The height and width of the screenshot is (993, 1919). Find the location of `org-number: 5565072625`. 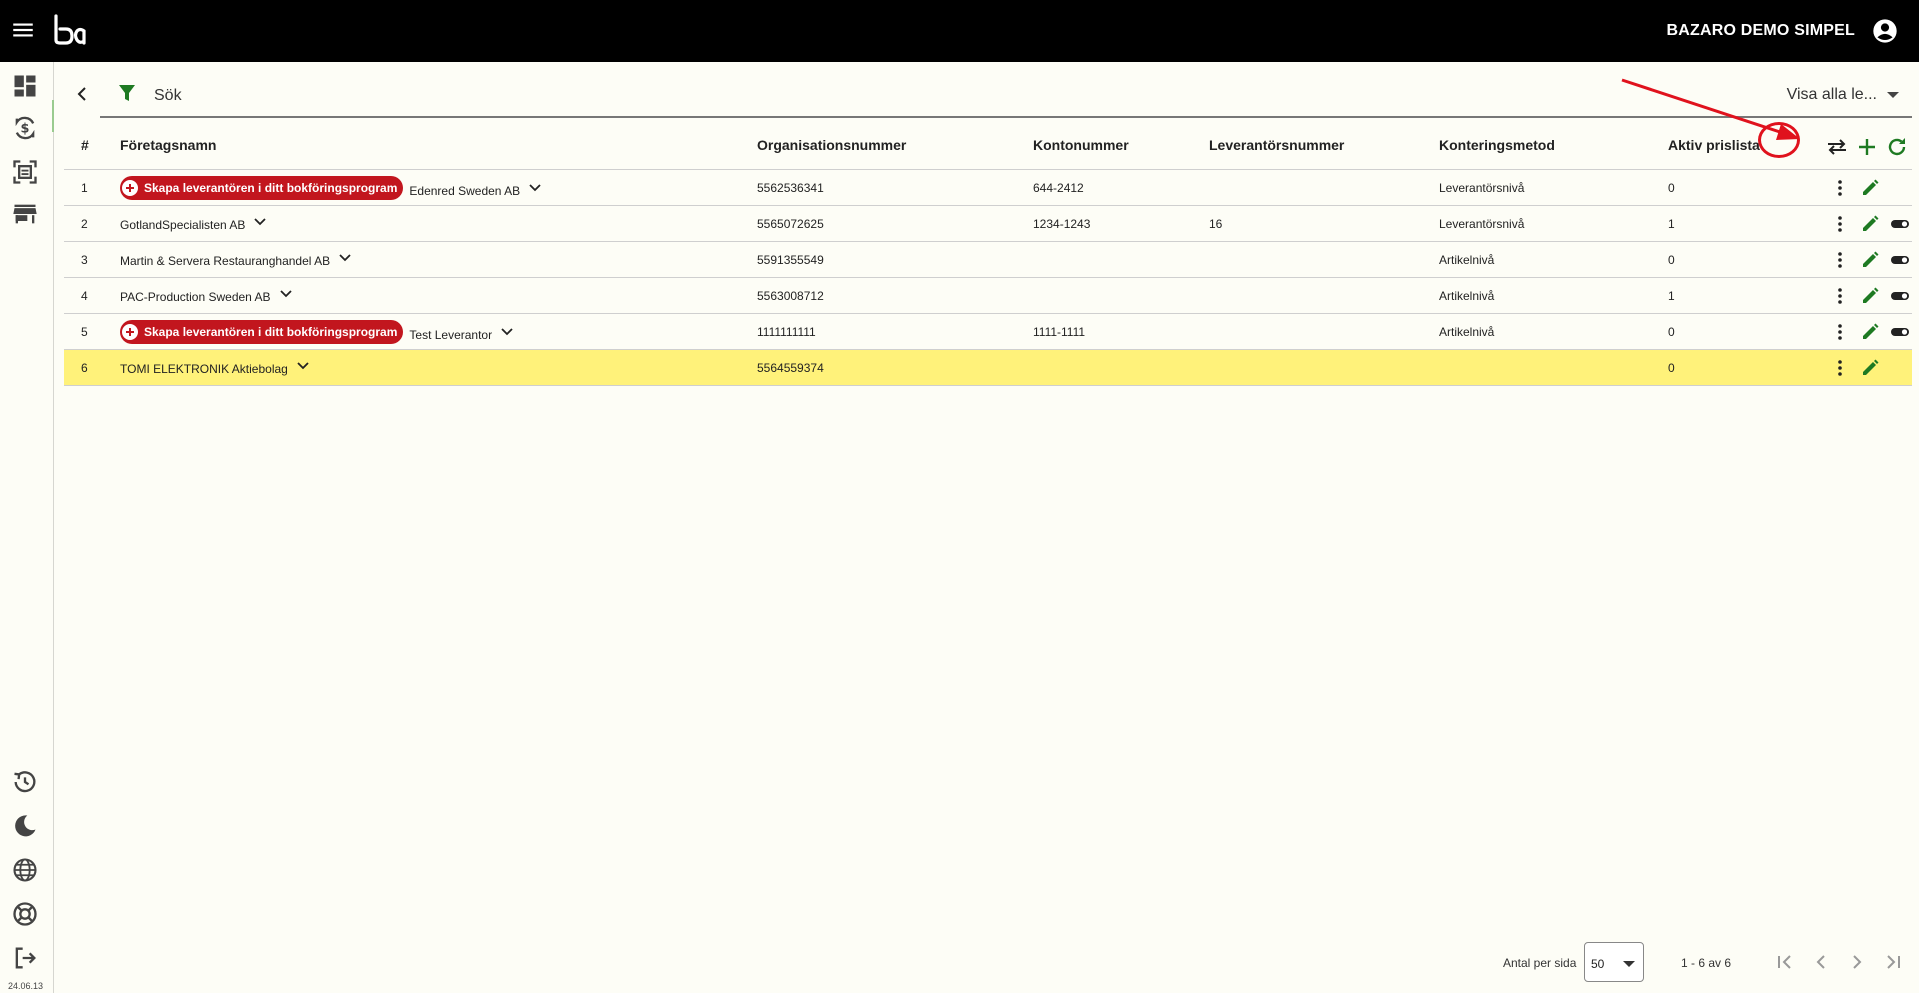

org-number: 5565072625 is located at coordinates (790, 224).